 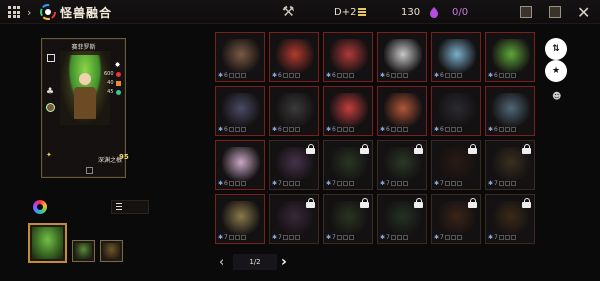 I want to click on page-indicator: 1/2, so click(x=255, y=262).